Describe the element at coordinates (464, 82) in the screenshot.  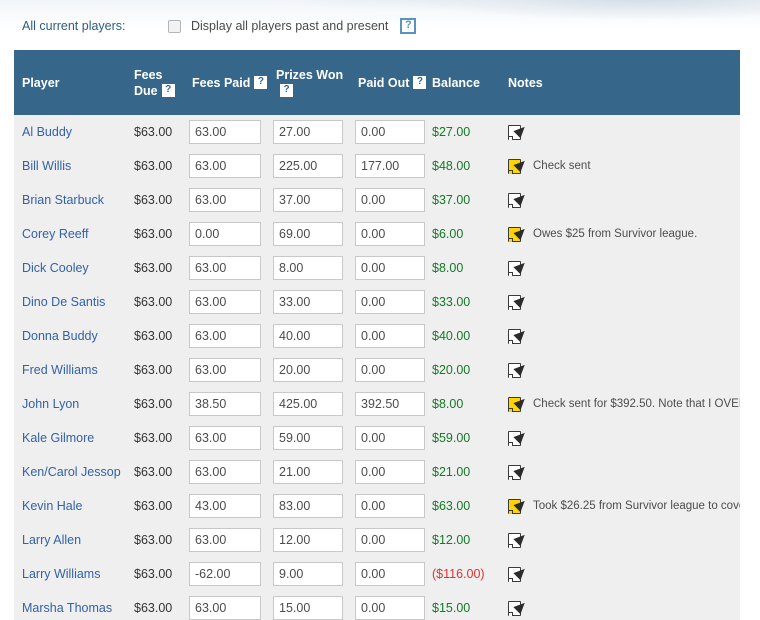
I see `column-header-balance: Balance` at that location.